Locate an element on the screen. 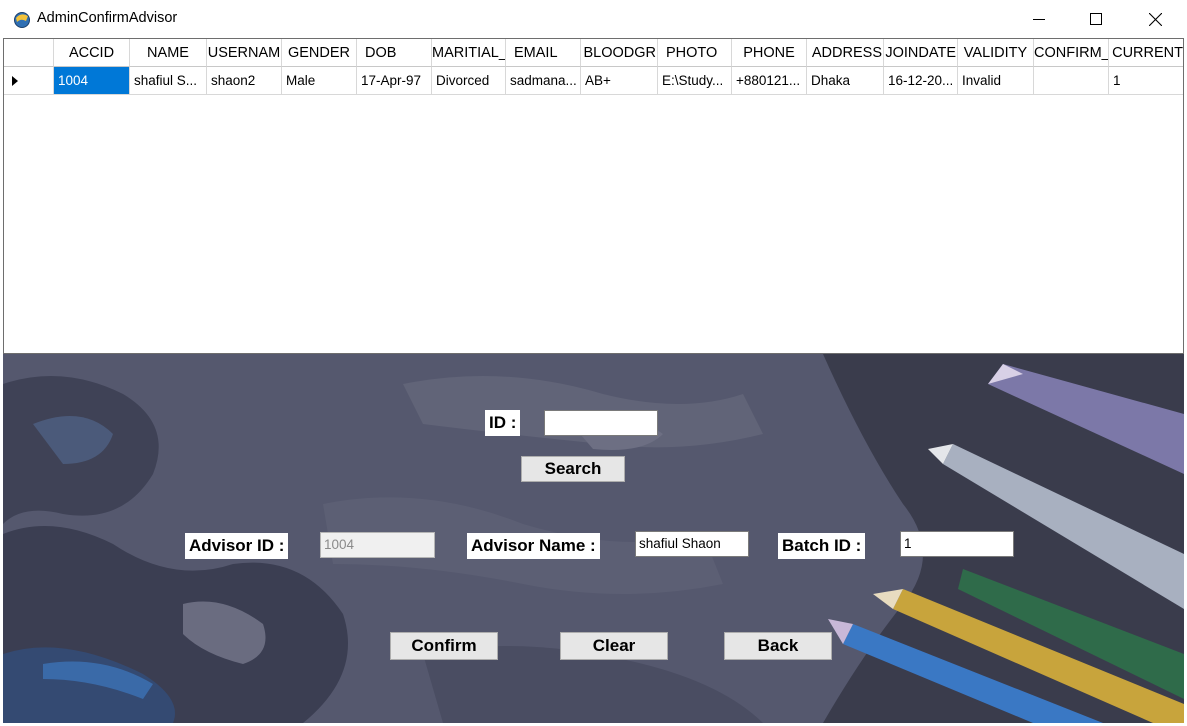 The height and width of the screenshot is (726, 1187). column-header: EMAIL is located at coordinates (543, 53).